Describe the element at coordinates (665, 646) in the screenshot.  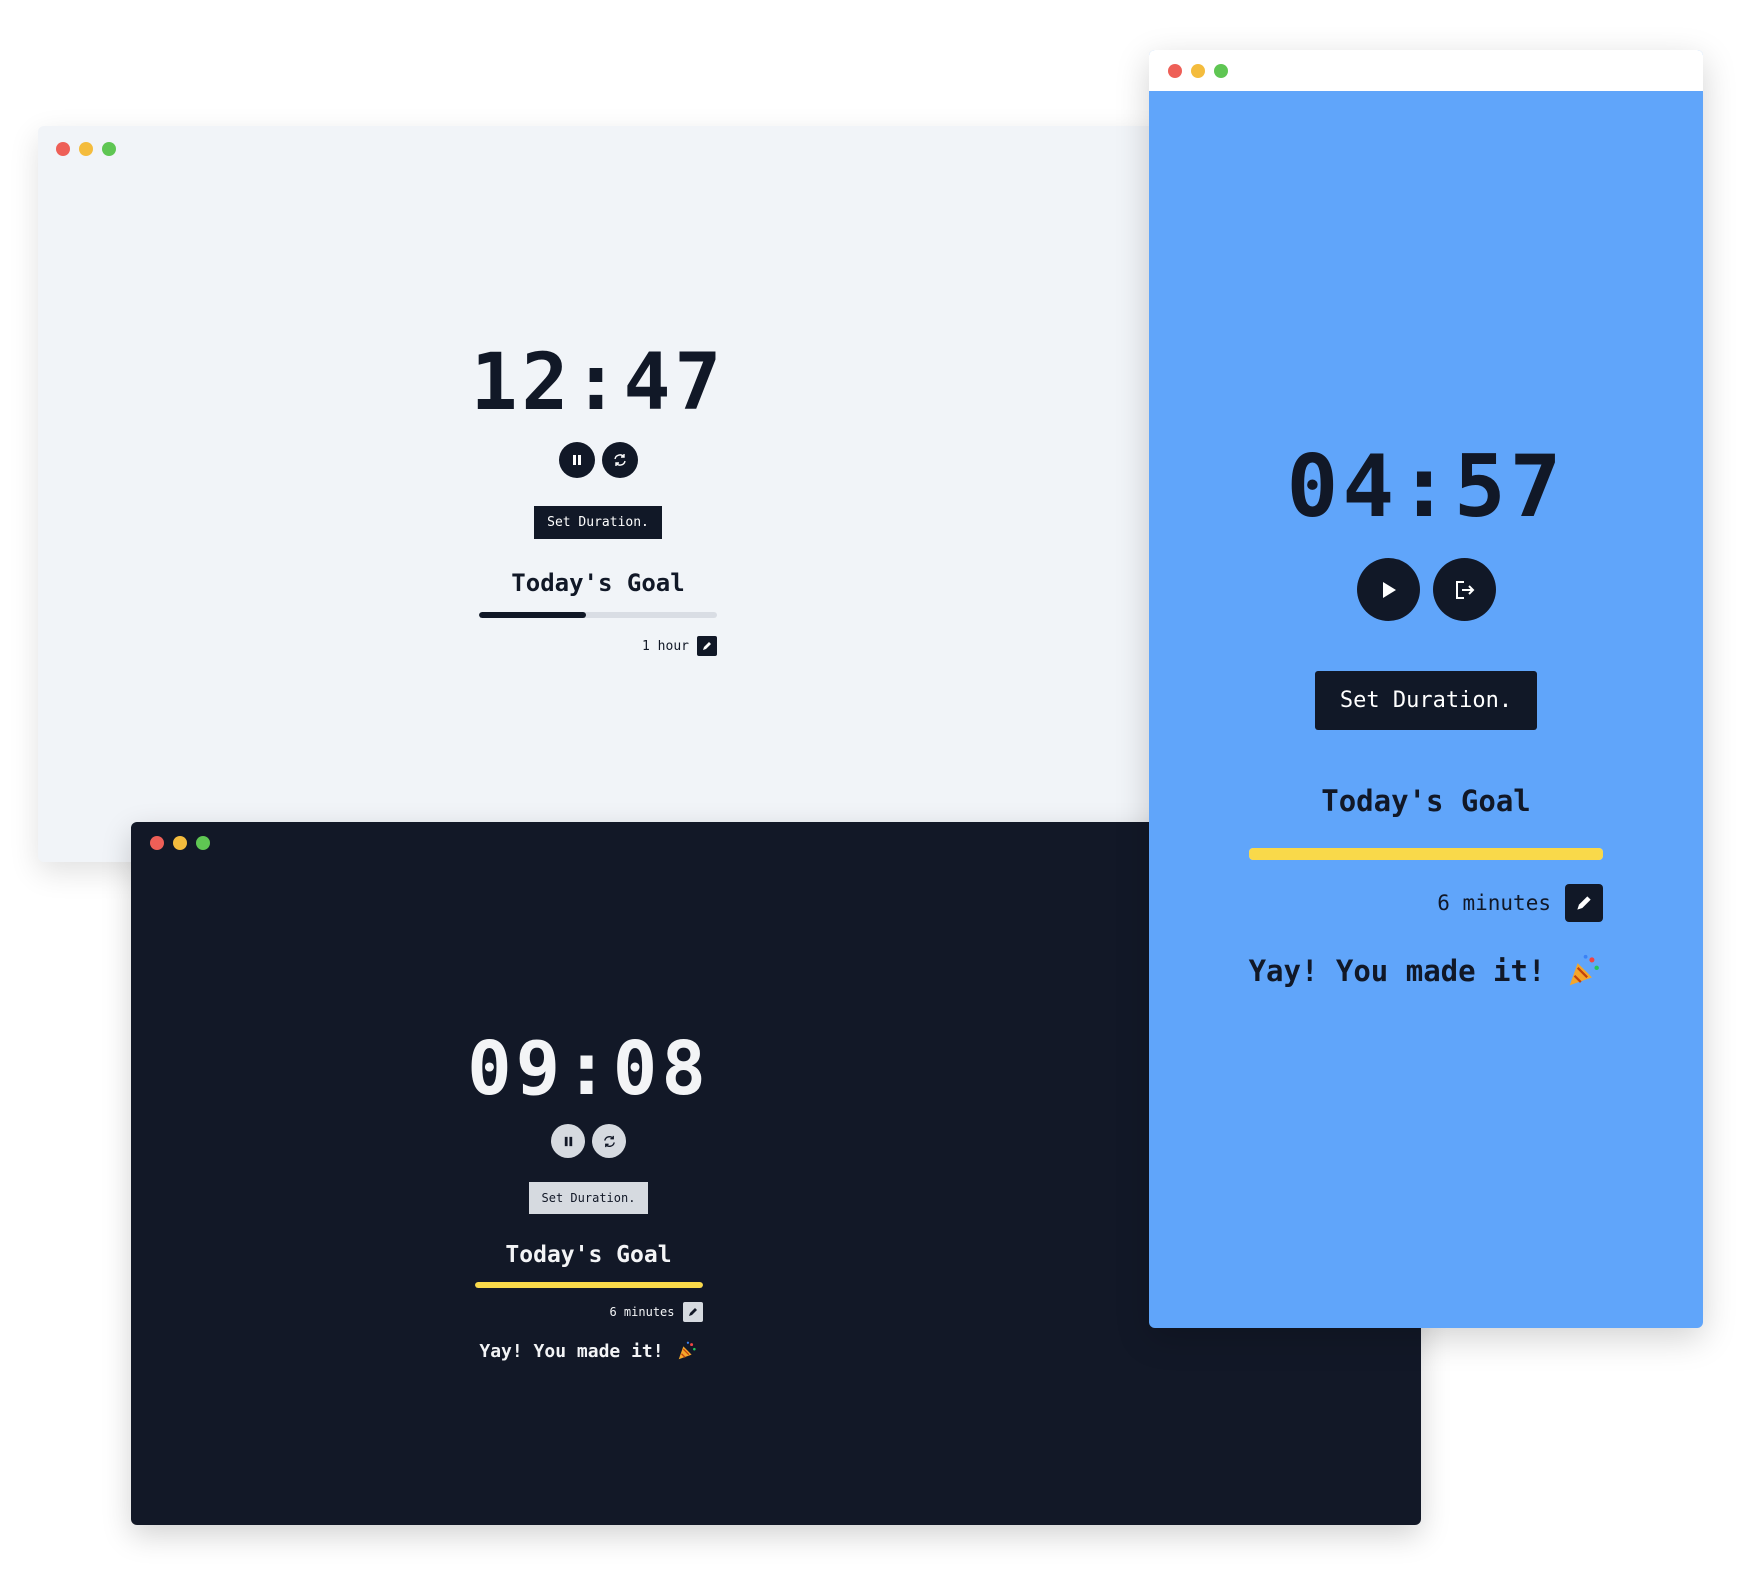
I see `goal-amount: 1 hour` at that location.